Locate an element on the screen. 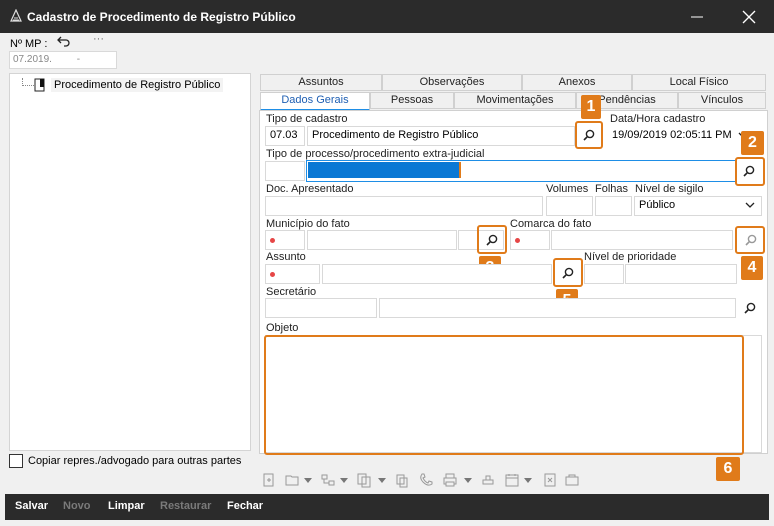  new-button-label: Novo is located at coordinates (77, 506).